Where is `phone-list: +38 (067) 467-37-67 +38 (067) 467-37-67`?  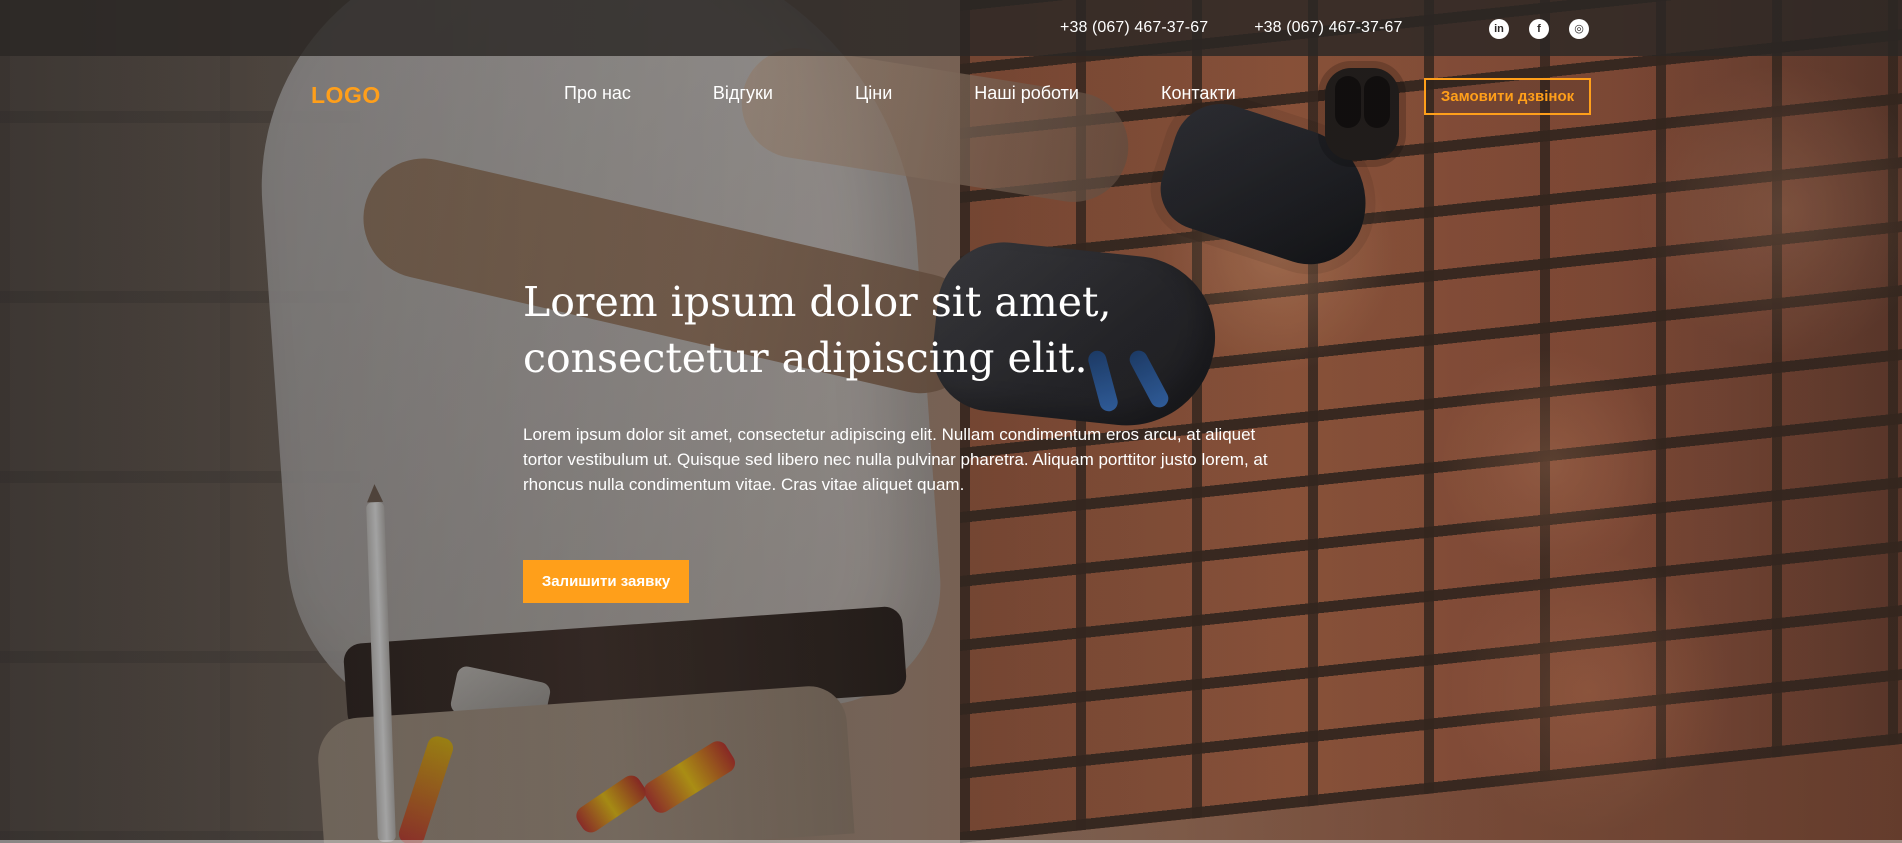 phone-list: +38 (067) 467-37-67 +38 (067) 467-37-67 is located at coordinates (1231, 28).